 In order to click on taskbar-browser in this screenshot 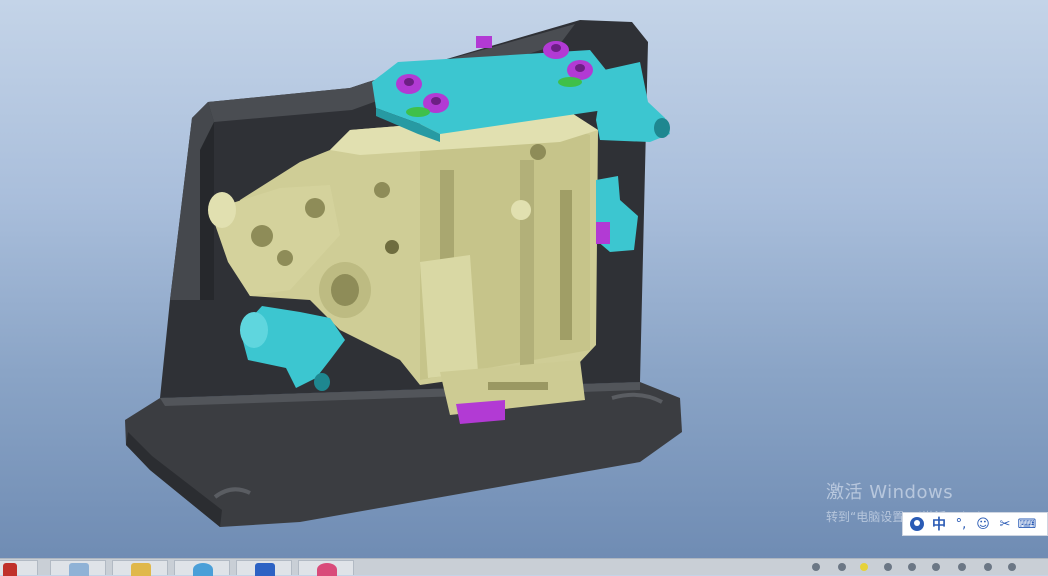, I will do `click(326, 568)`.